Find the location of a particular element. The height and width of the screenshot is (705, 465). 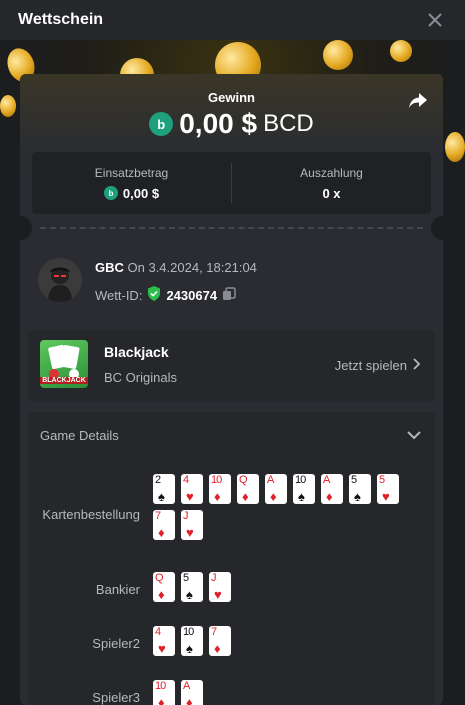

card-list: 2 ♠ 4 ♥ 10 ♦ Q ♦ A ♦ 10 ♠ A ♦ 5 ♠ 5 ♥ 7 ♦ J ♥ is located at coordinates (278, 507).